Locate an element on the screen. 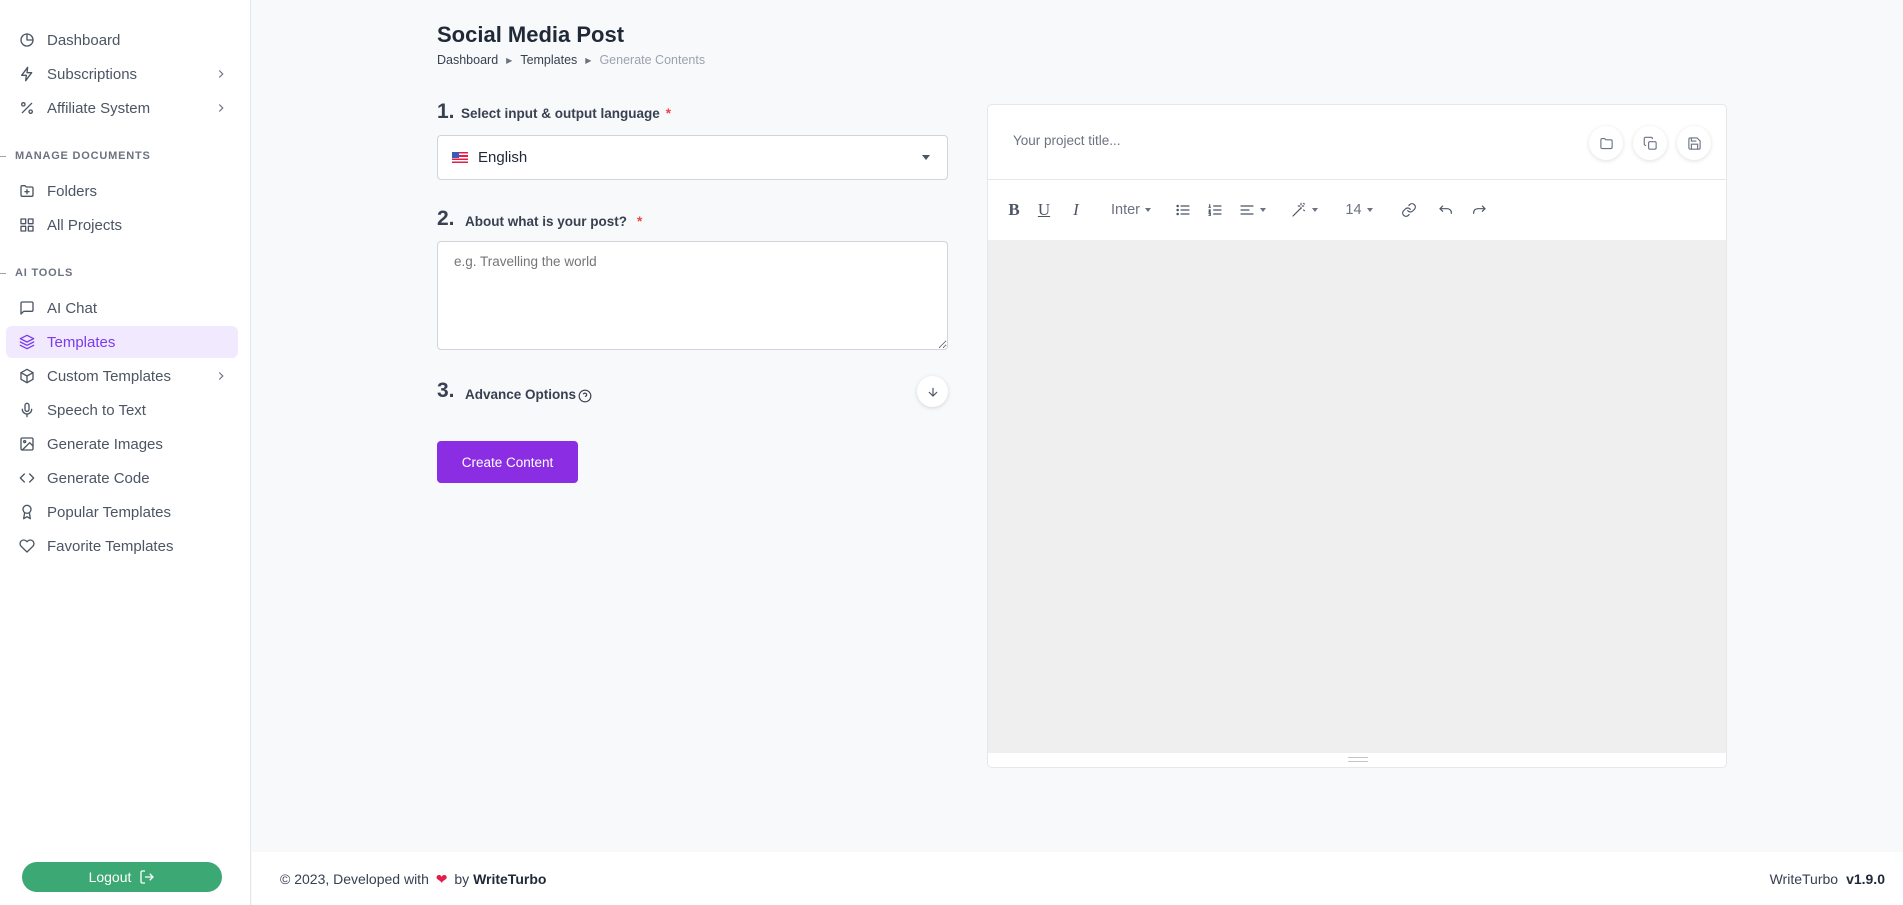 This screenshot has height=905, width=1903. numbered-list-button is located at coordinates (1215, 210).